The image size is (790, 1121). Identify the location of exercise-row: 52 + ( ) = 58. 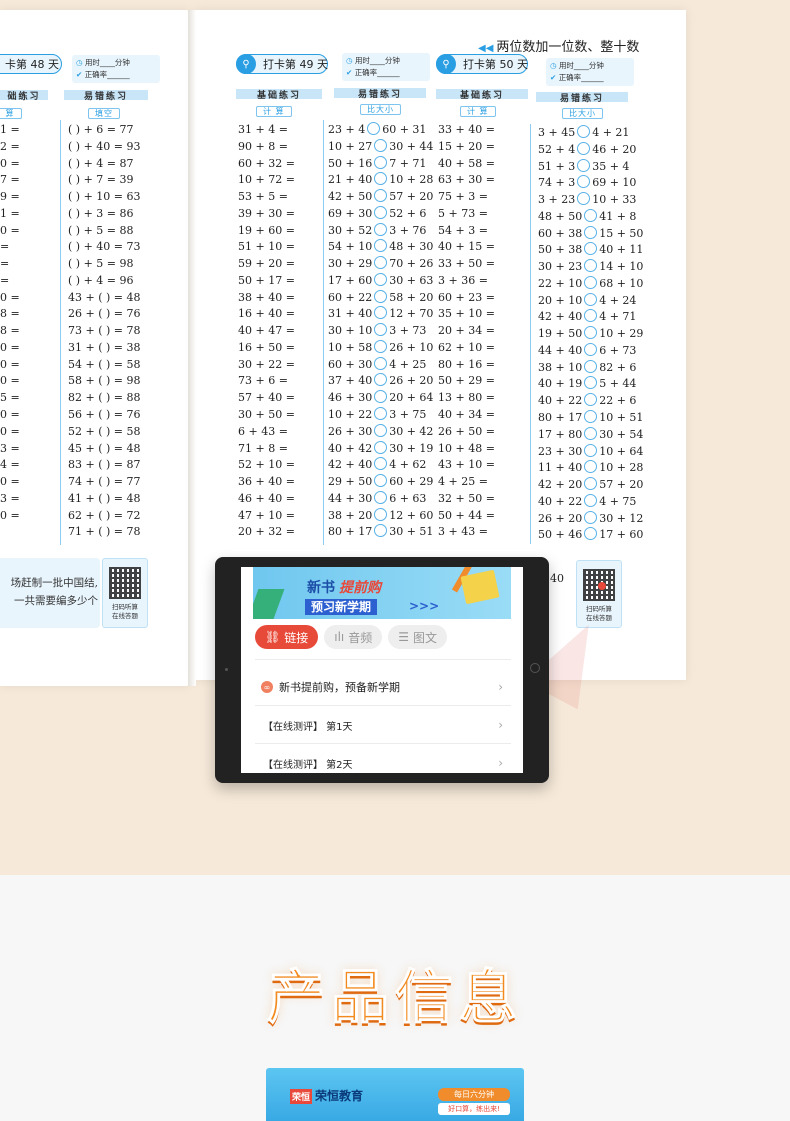
(104, 431).